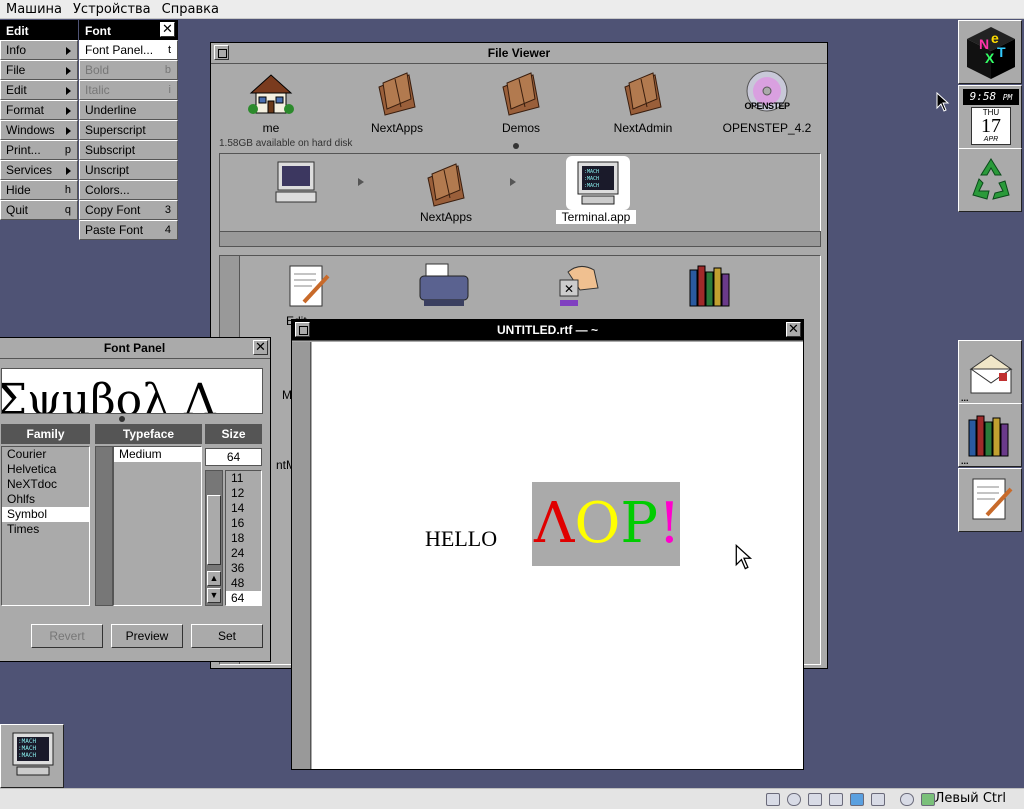  What do you see at coordinates (712, 286) in the screenshot?
I see `librarian-icon` at bounding box center [712, 286].